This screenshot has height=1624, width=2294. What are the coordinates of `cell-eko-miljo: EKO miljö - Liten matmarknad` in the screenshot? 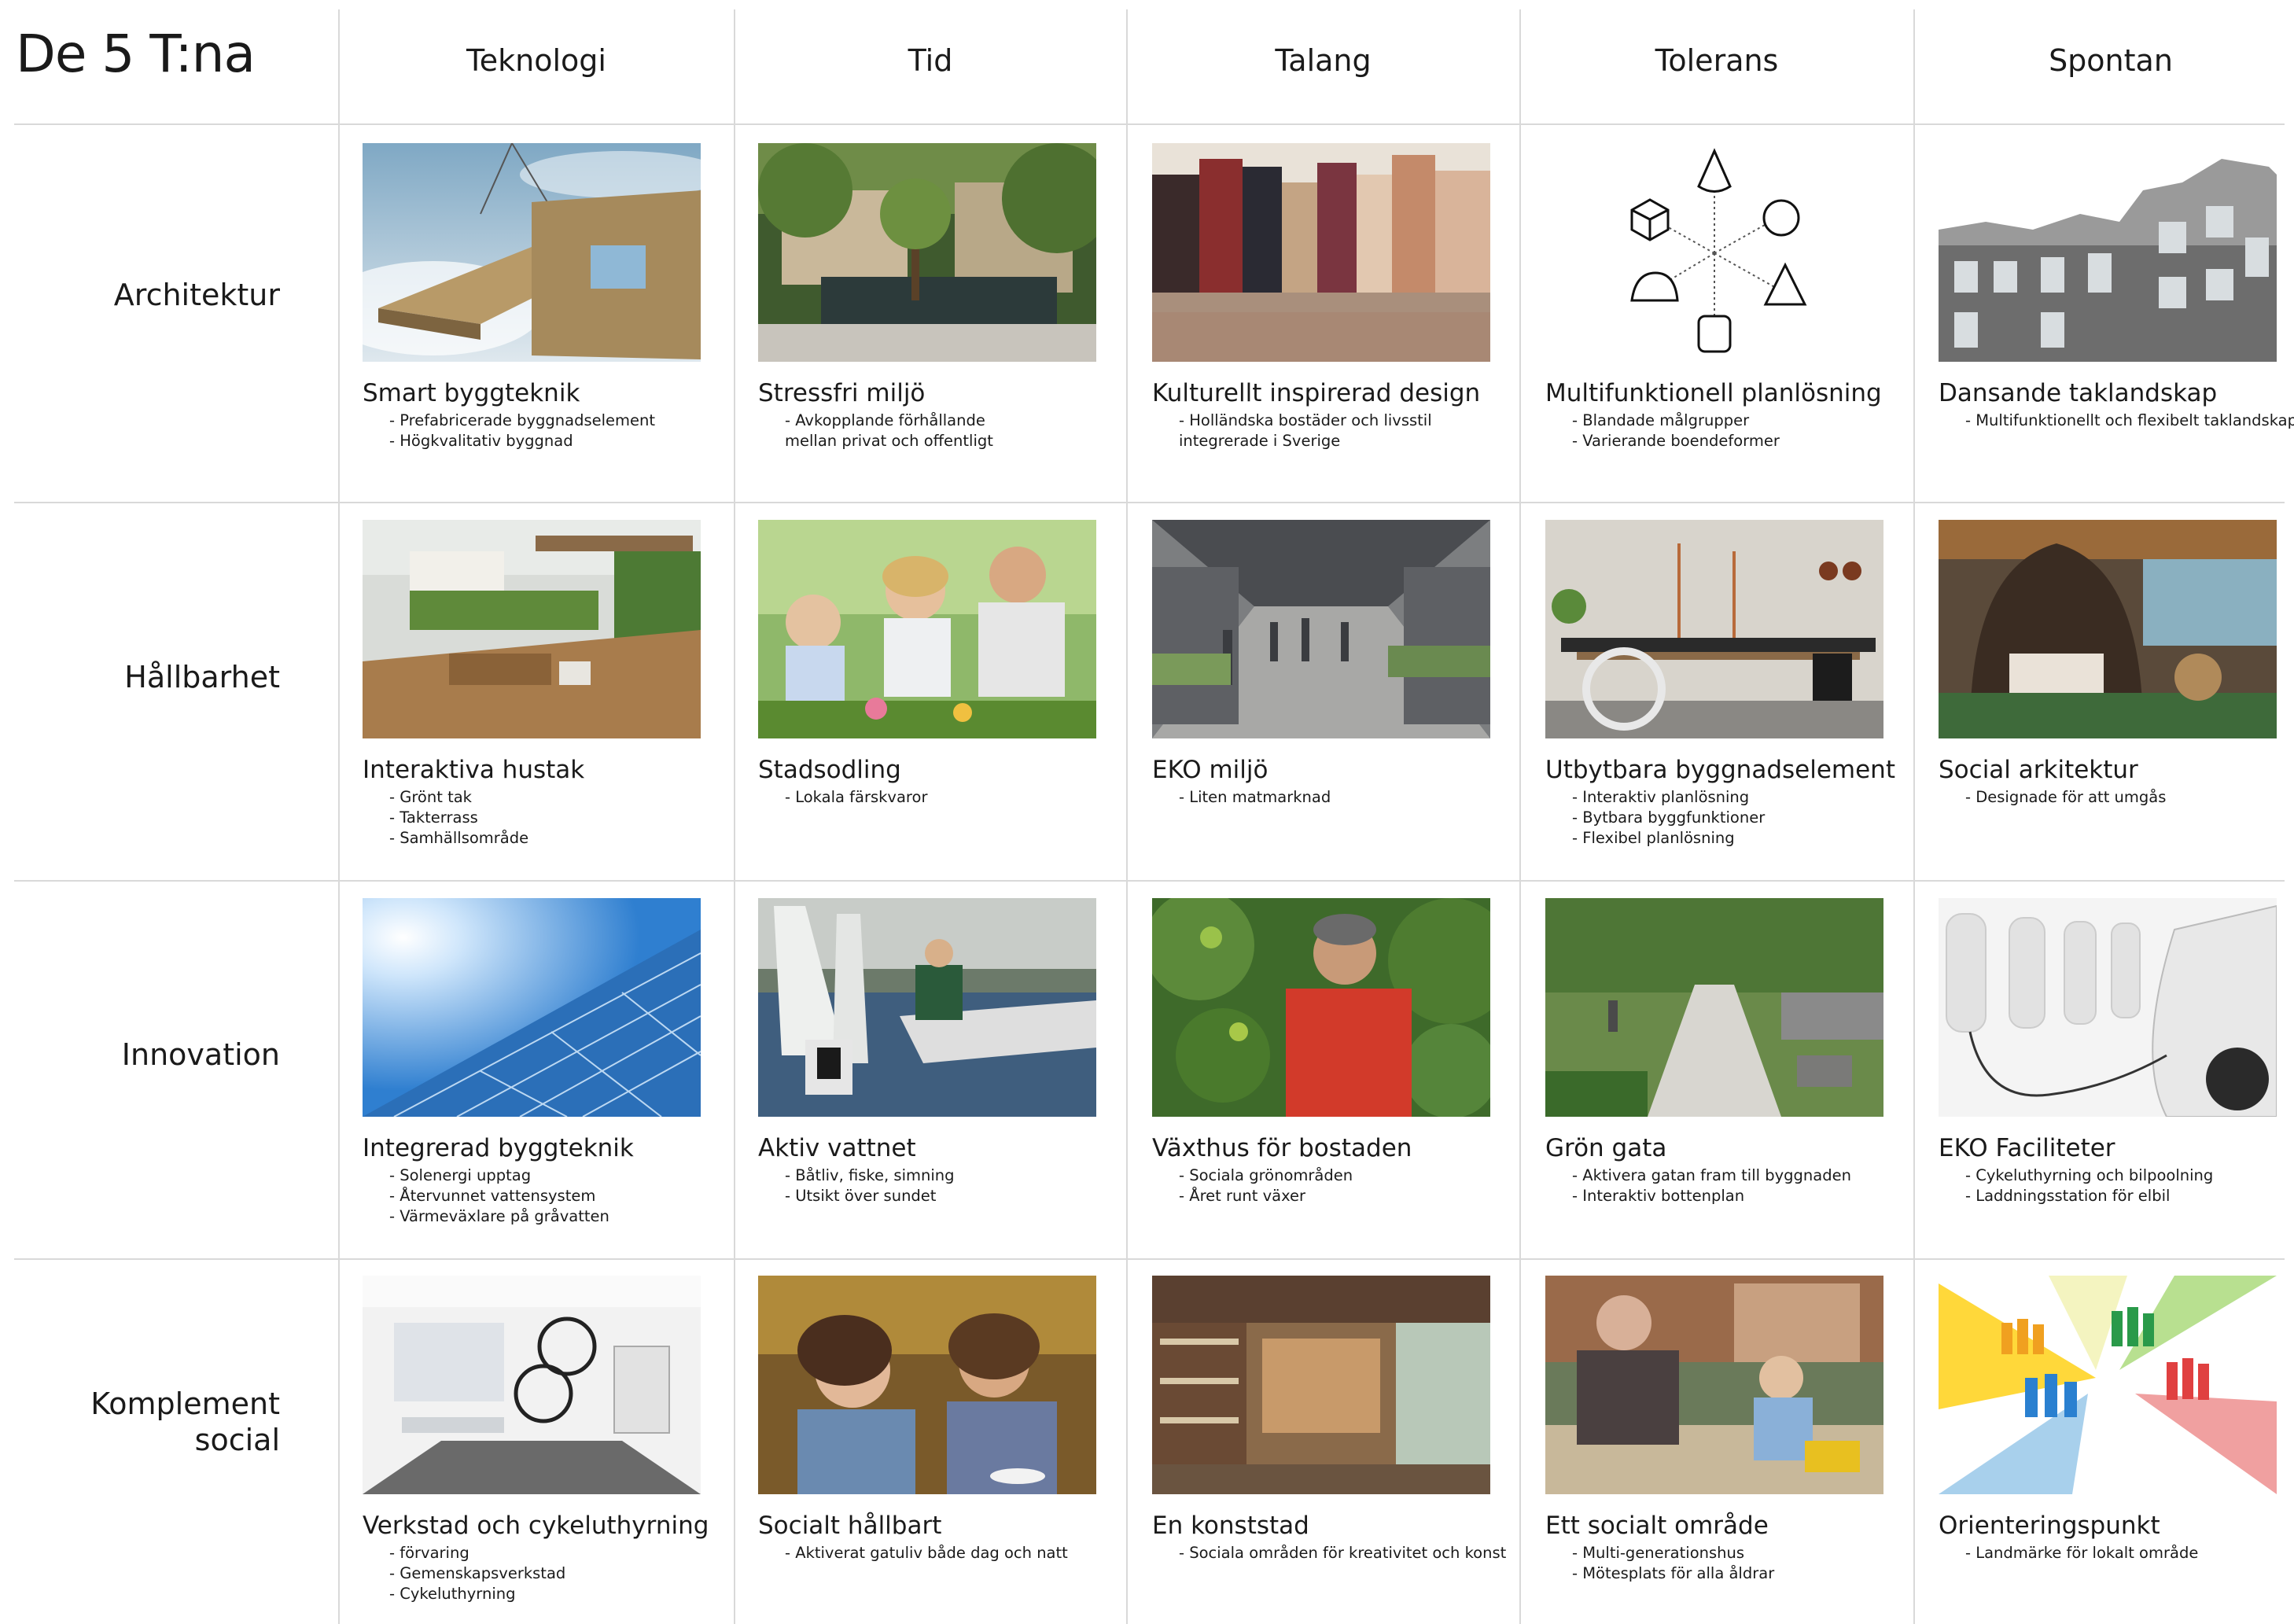 It's located at (1321, 664).